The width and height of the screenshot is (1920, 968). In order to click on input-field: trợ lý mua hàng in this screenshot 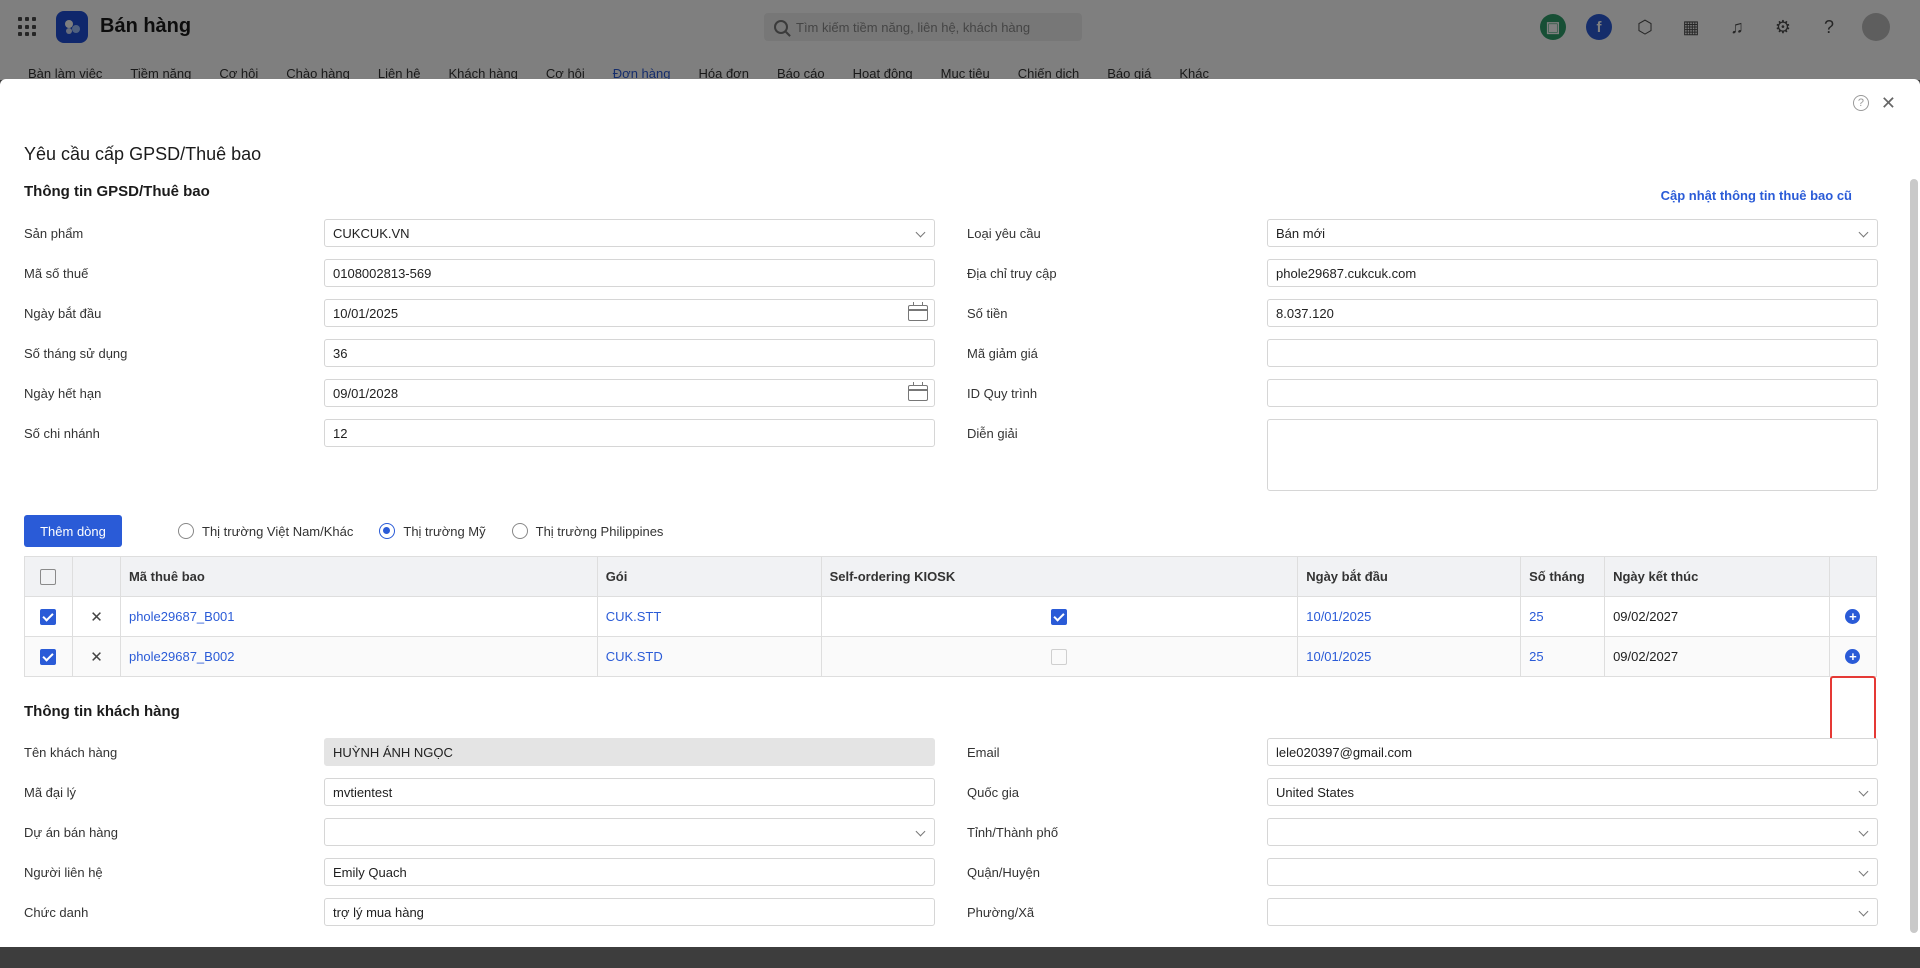, I will do `click(629, 912)`.